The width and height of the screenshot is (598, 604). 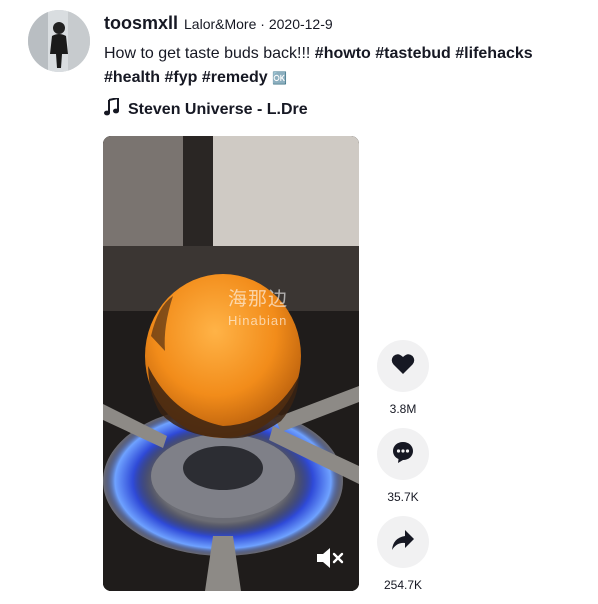 What do you see at coordinates (403, 497) in the screenshot?
I see `comment-count: 35.7K` at bounding box center [403, 497].